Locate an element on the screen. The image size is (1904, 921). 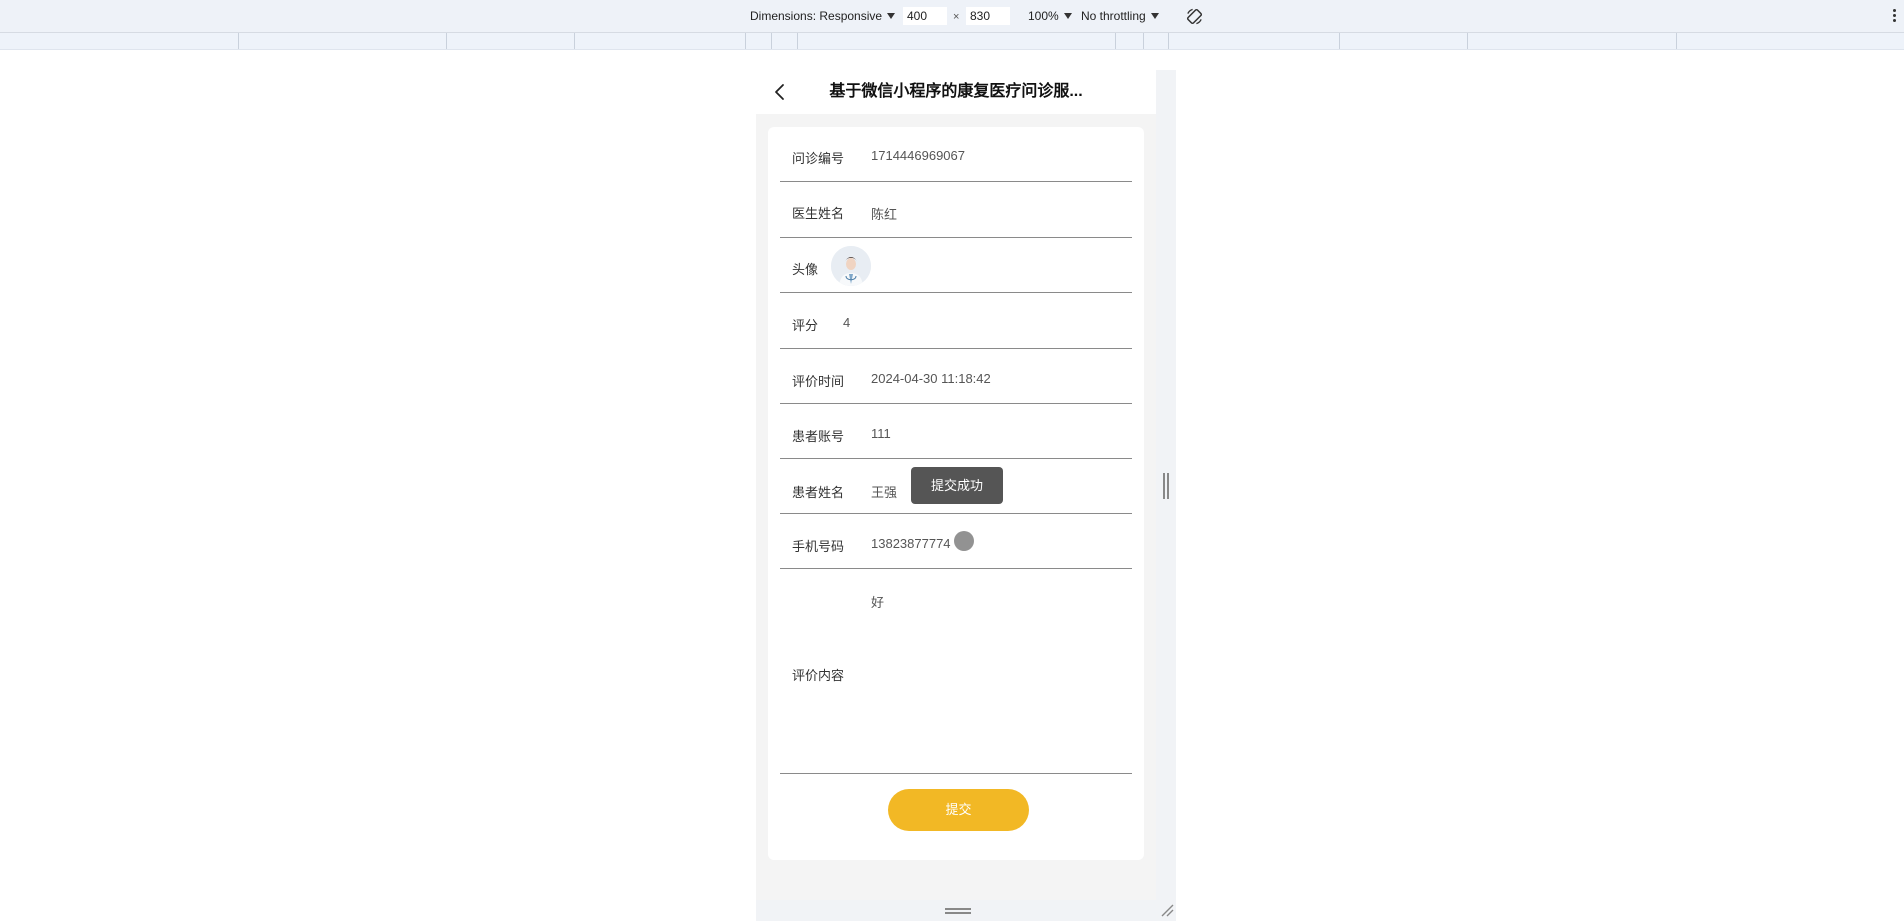
resize-handle-right is located at coordinates (1166, 486).